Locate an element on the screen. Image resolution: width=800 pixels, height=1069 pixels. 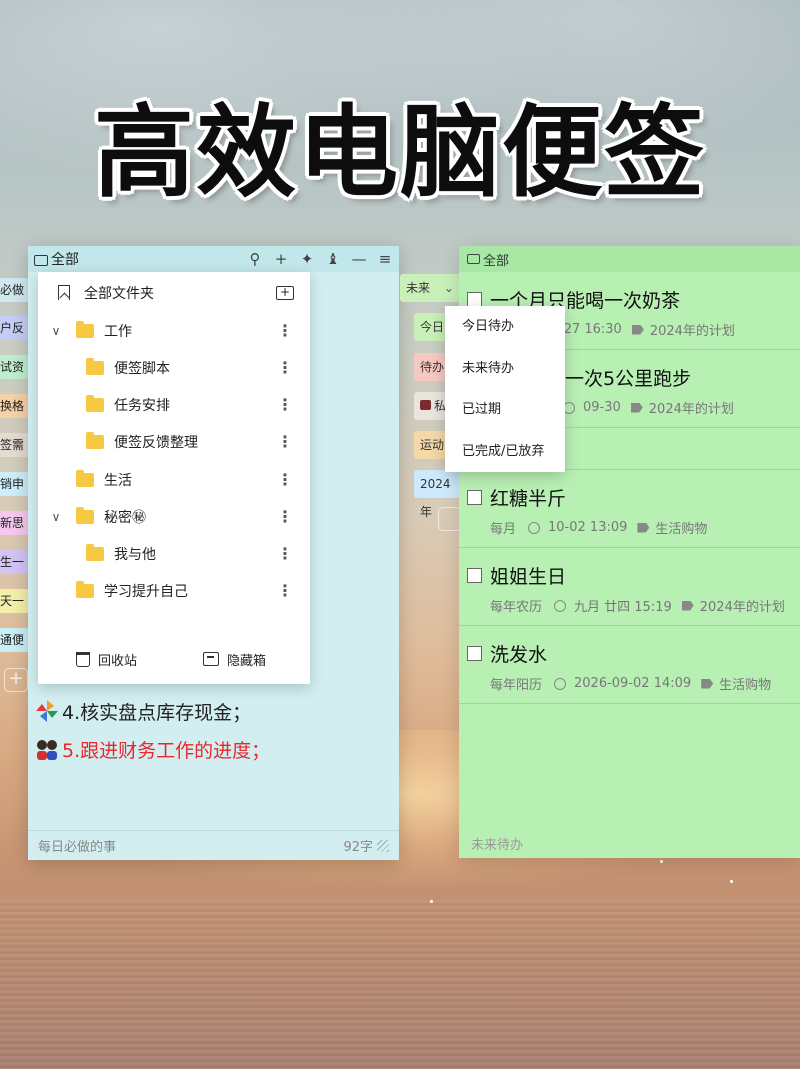
task-repeat: 每年农历 is located at coordinates (516, 607).